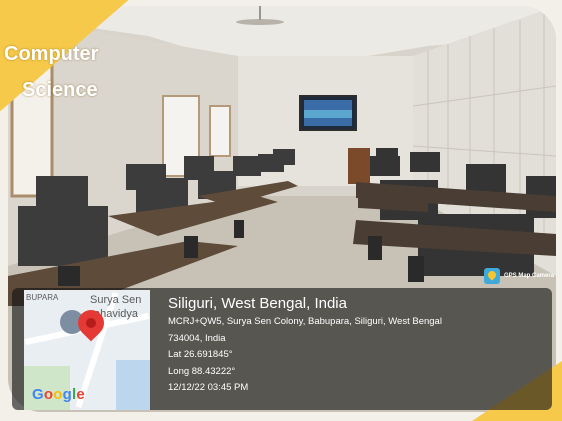  What do you see at coordinates (208, 387) in the screenshot?
I see `datetime: 12/12/22 03:45 PM` at bounding box center [208, 387].